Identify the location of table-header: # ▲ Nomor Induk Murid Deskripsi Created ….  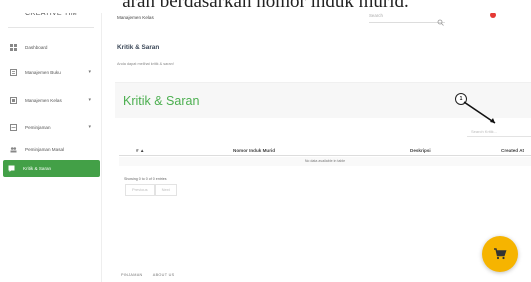
(325, 150).